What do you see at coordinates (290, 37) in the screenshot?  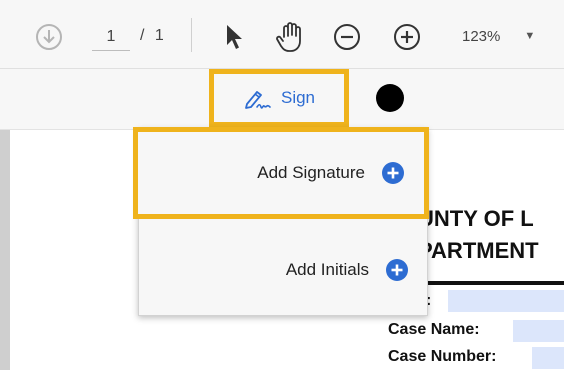 I see `hand-icon` at bounding box center [290, 37].